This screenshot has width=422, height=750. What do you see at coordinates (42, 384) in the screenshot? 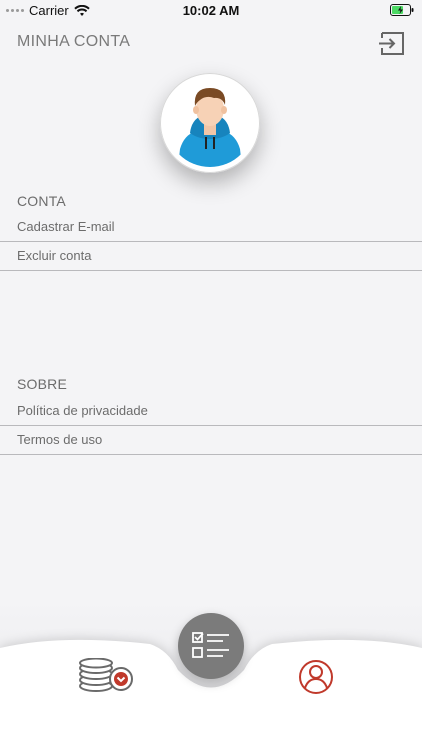
I see `section-label-sobre: SOBRE` at bounding box center [42, 384].